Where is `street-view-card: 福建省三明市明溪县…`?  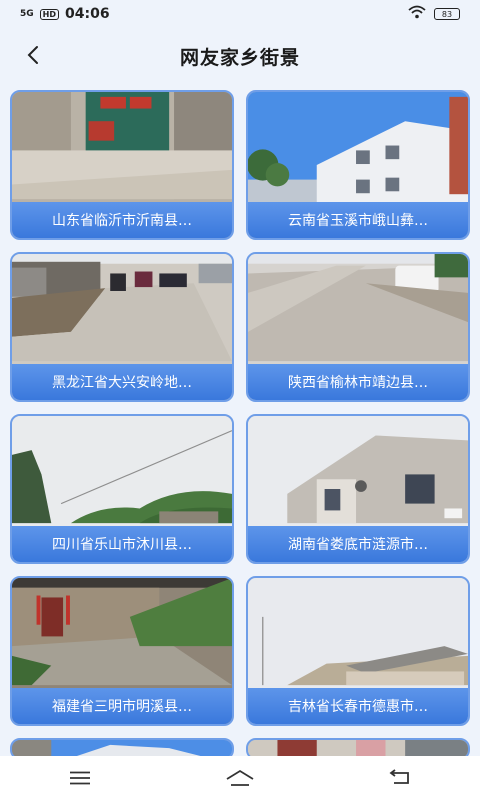 street-view-card: 福建省三明市明溪县… is located at coordinates (122, 651).